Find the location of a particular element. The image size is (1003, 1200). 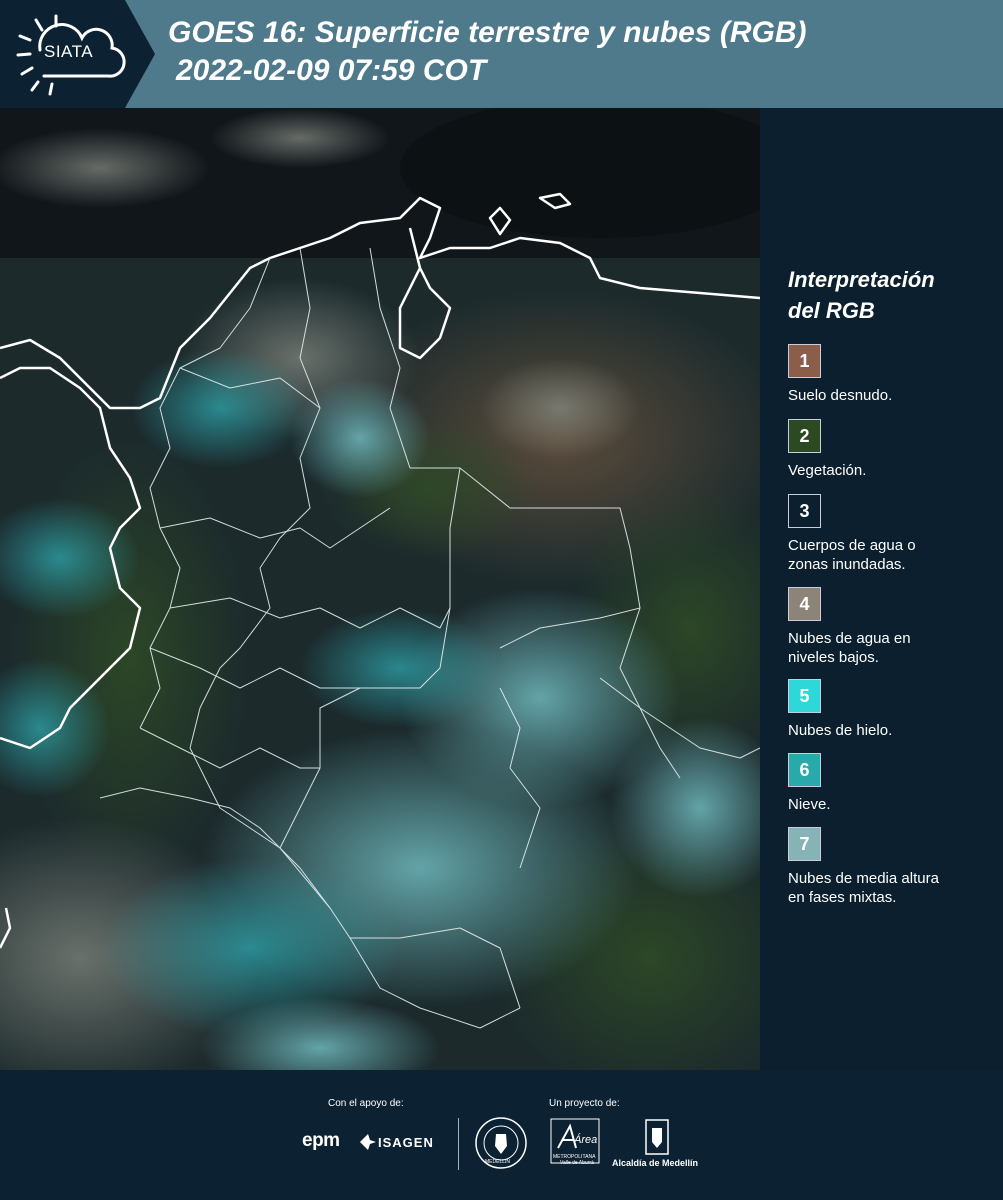

legend-label: Cuerpos de agua o zonas inundadas. is located at coordinates (852, 555).